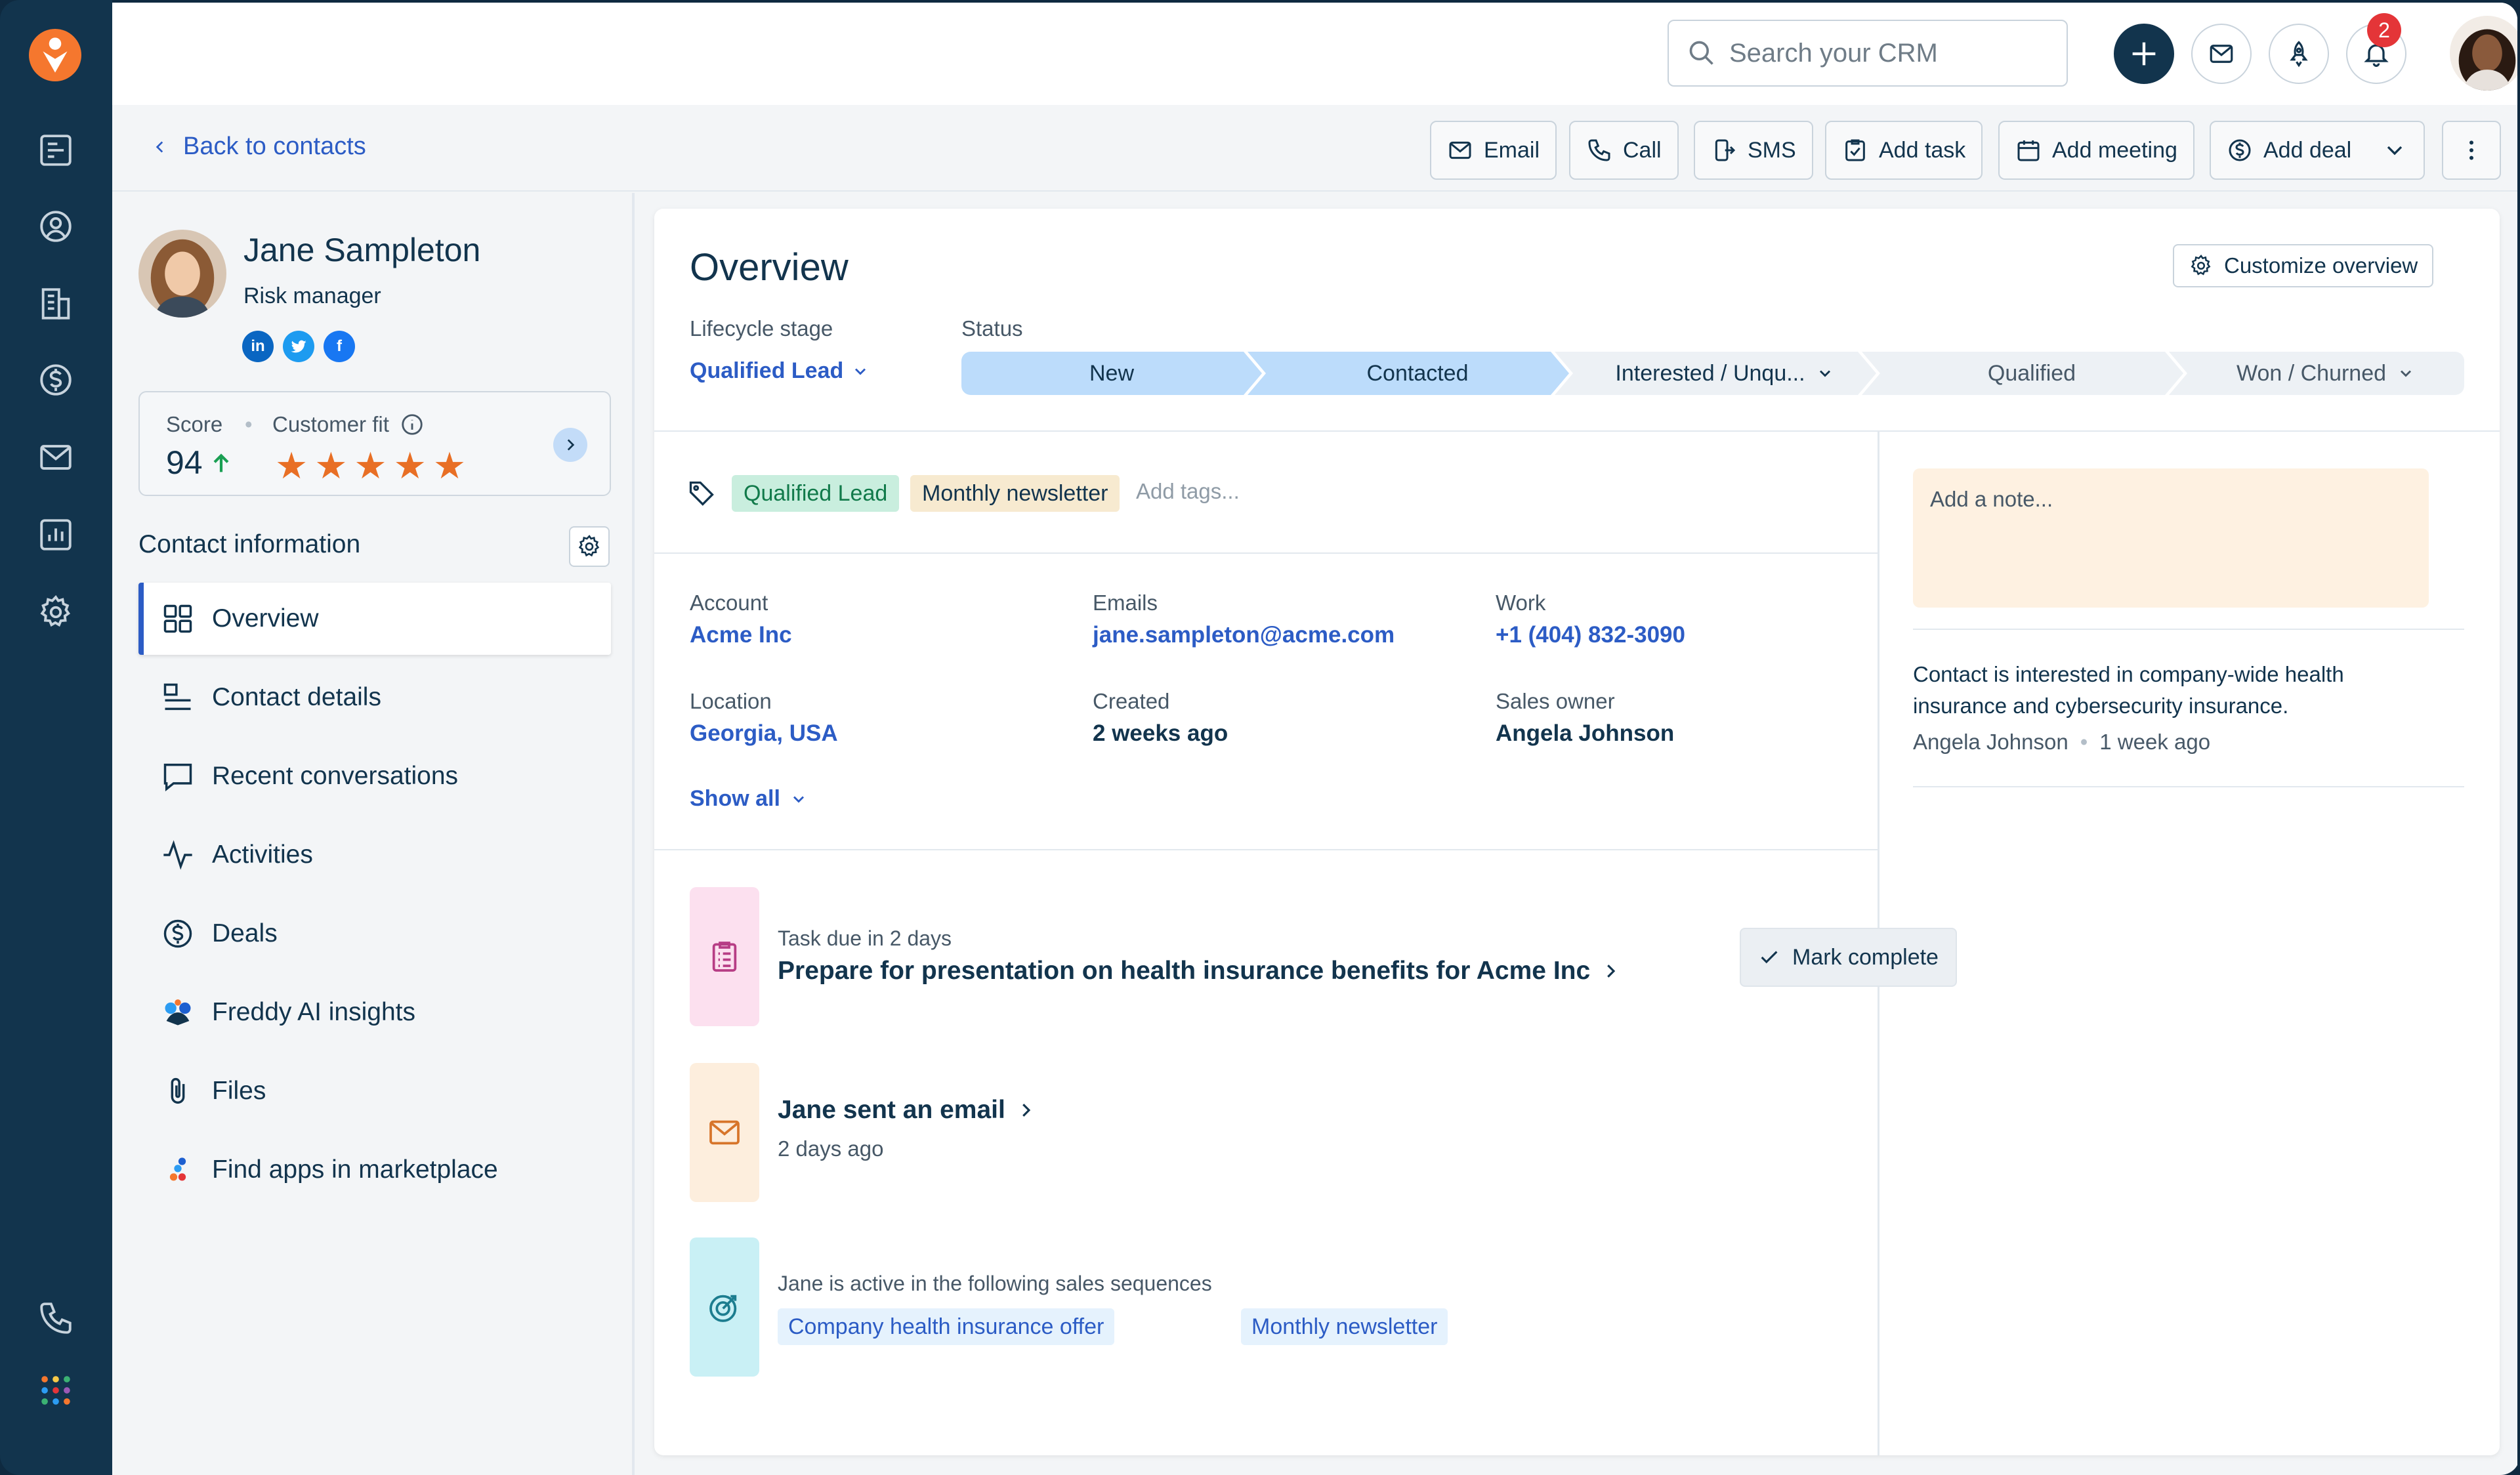  I want to click on twitter-icon, so click(298, 346).